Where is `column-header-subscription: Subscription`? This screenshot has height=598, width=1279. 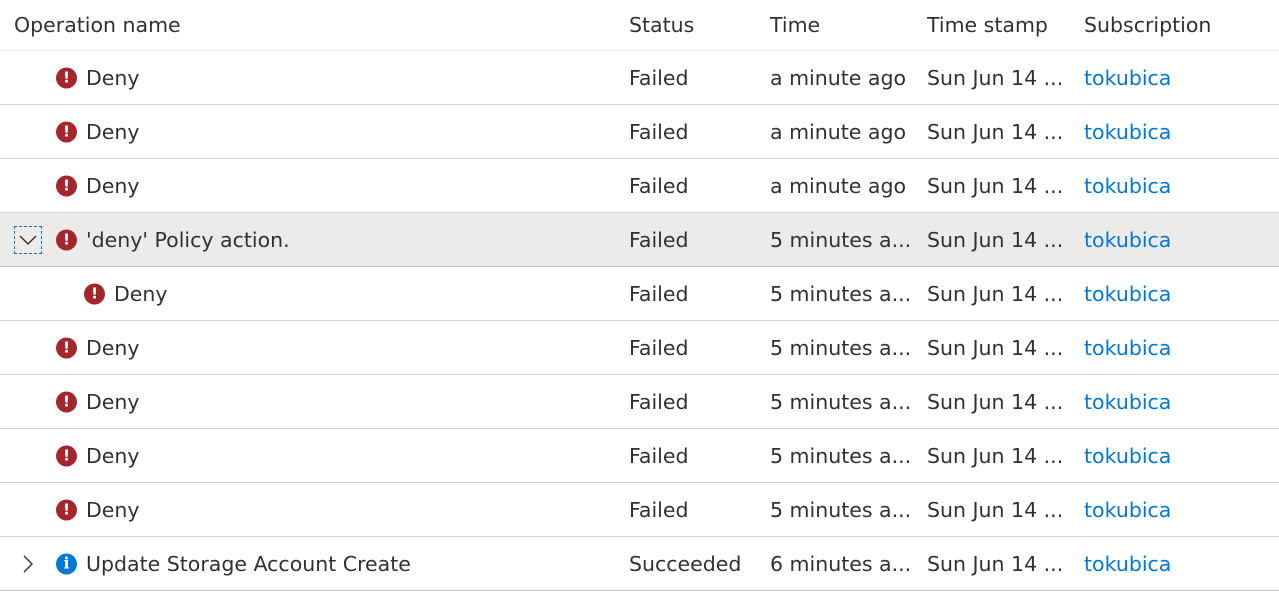 column-header-subscription: Subscription is located at coordinates (1179, 25).